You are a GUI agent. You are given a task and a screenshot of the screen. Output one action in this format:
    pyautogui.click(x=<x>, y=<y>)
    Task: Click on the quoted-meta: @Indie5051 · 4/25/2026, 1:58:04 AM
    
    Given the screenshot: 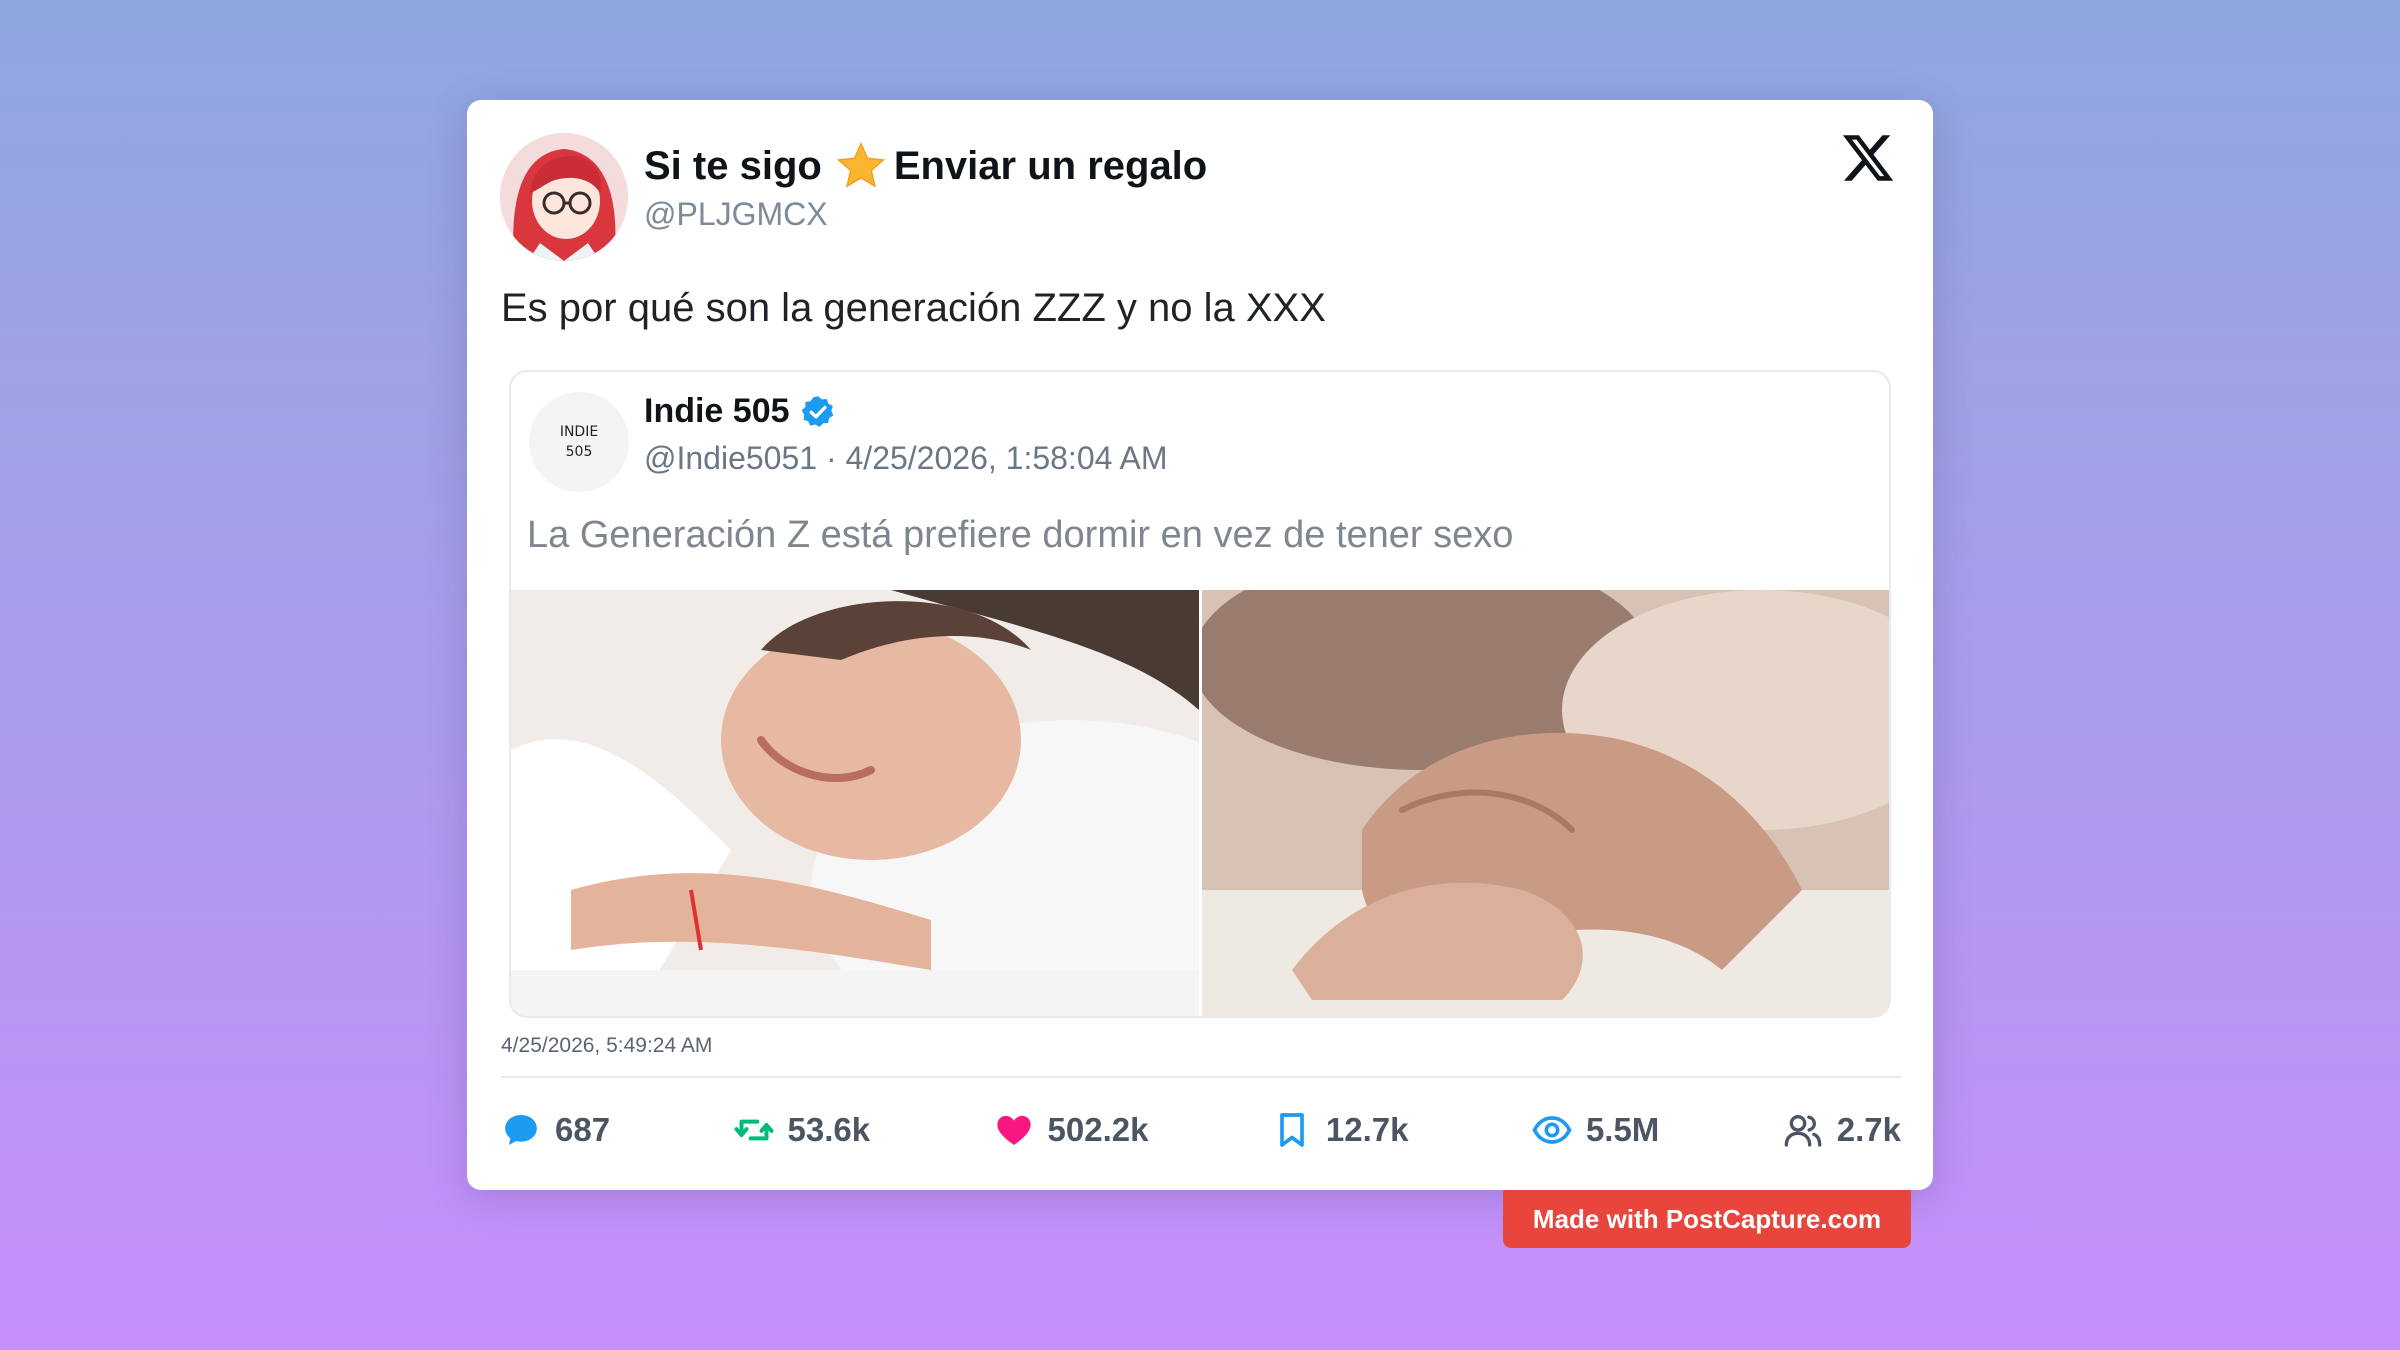 What is the action you would take?
    pyautogui.click(x=906, y=458)
    